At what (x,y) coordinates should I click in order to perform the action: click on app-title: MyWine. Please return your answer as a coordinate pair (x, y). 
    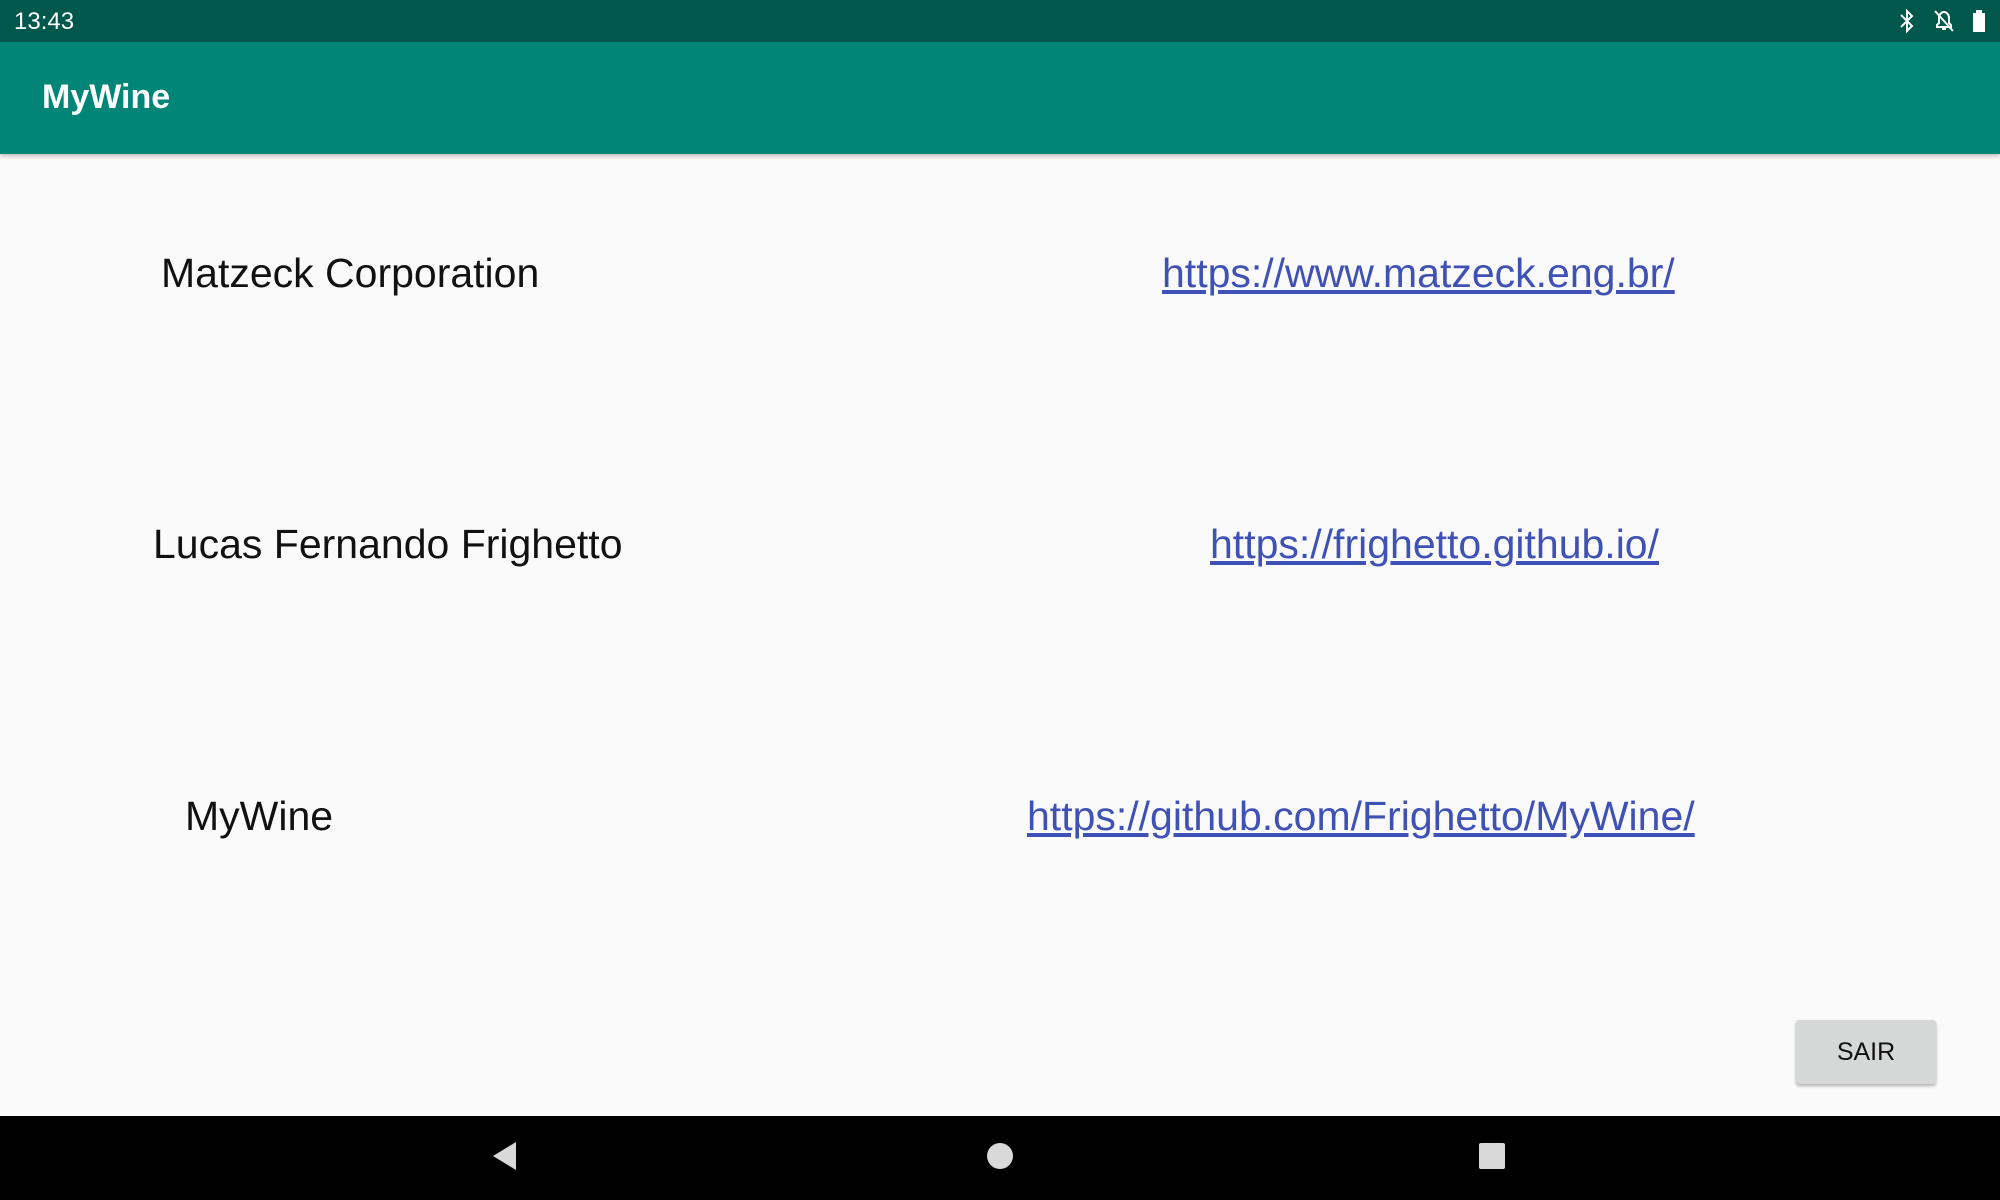
    Looking at the image, I should click on (106, 97).